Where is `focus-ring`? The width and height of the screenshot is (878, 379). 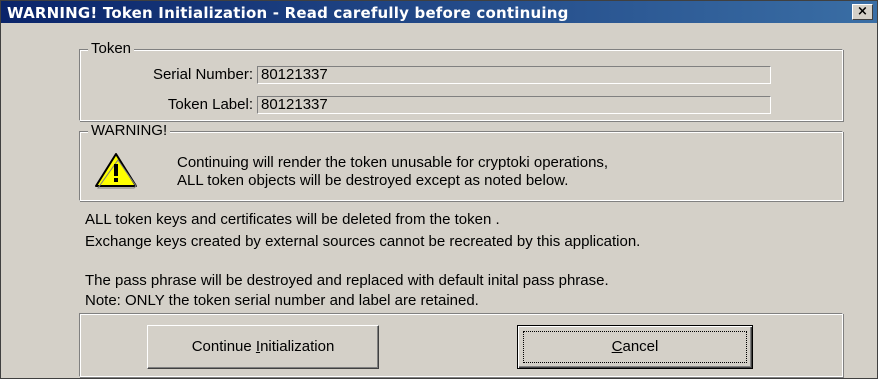
focus-ring is located at coordinates (635, 347).